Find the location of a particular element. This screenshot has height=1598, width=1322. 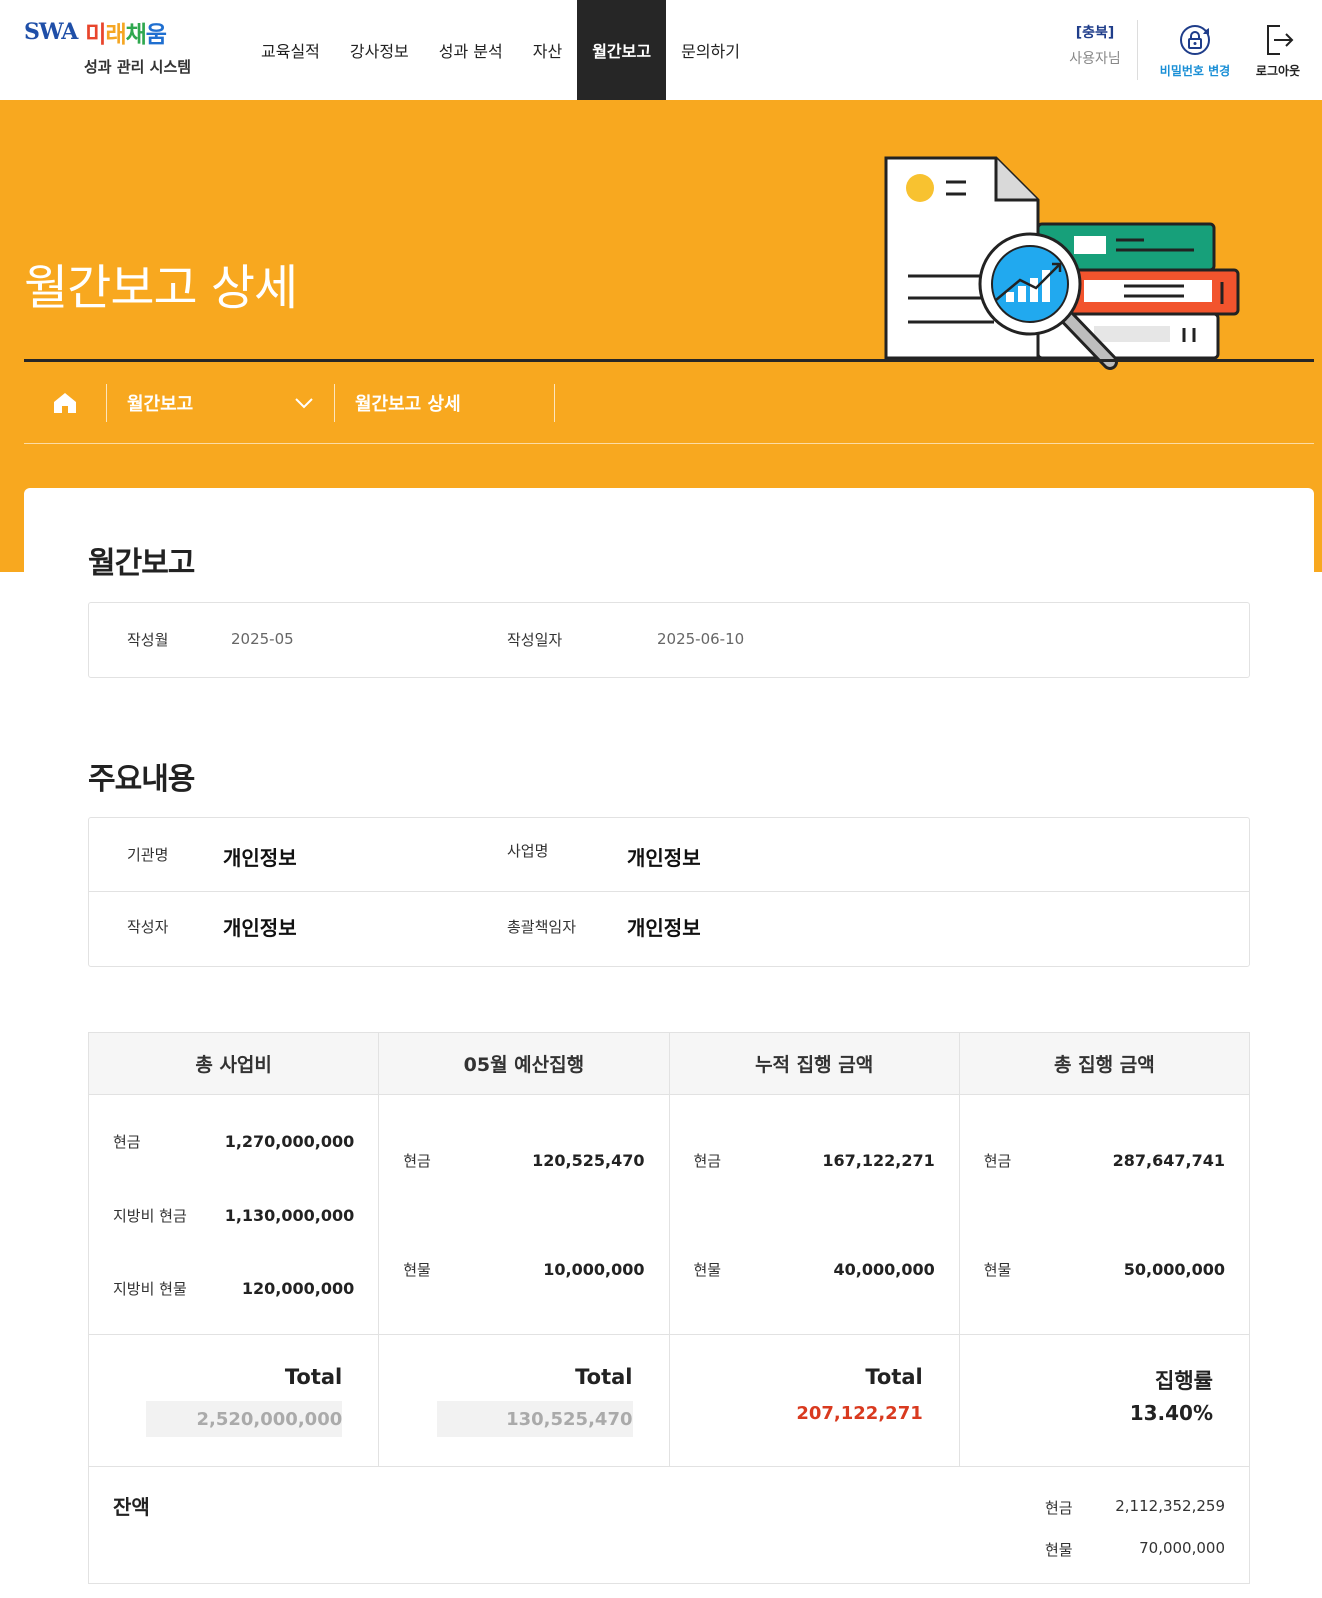

password-change-button: 비밀번호 변경 is located at coordinates (1195, 50).